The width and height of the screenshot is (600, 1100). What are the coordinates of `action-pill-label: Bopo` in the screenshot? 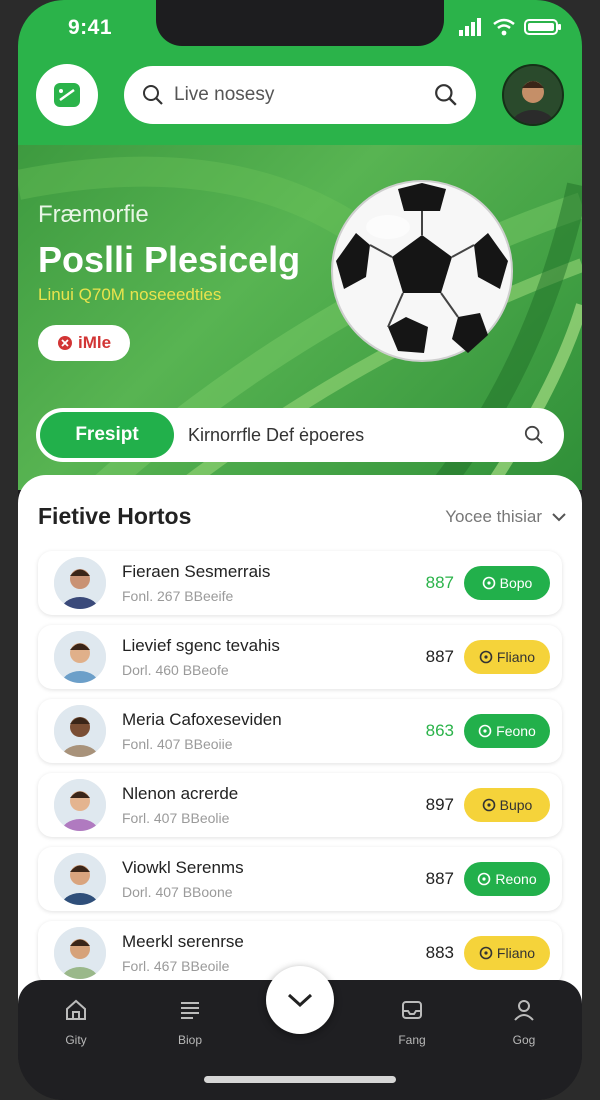 It's located at (516, 583).